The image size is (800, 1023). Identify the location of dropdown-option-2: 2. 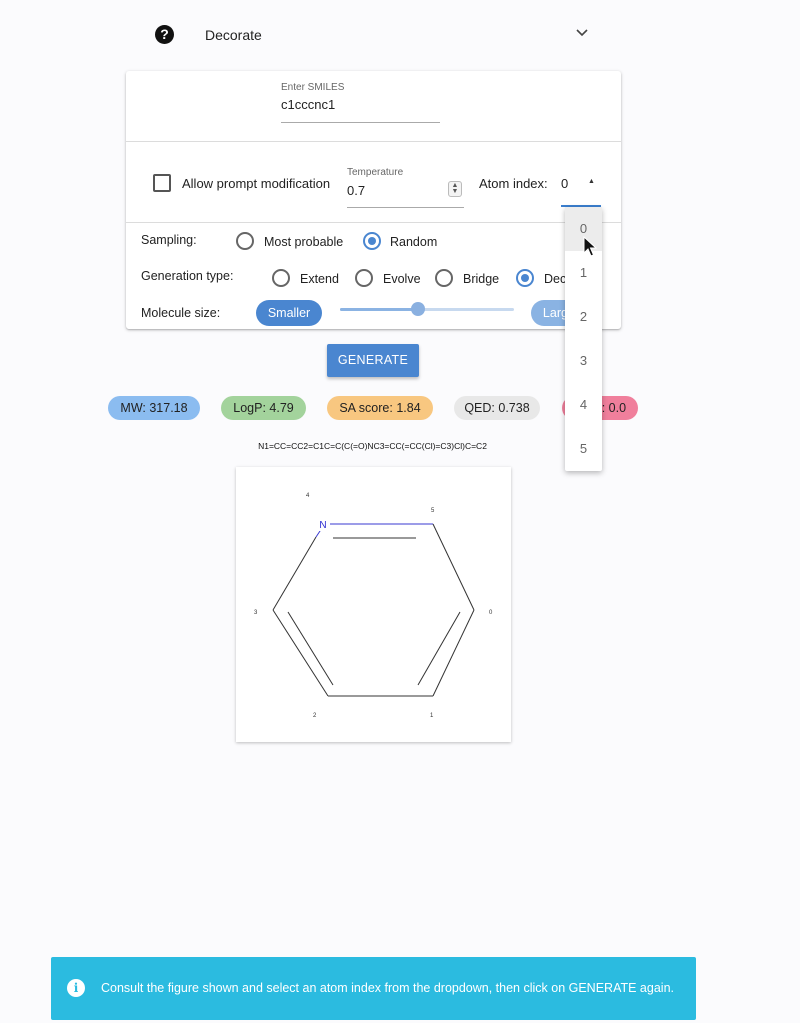
(583, 317).